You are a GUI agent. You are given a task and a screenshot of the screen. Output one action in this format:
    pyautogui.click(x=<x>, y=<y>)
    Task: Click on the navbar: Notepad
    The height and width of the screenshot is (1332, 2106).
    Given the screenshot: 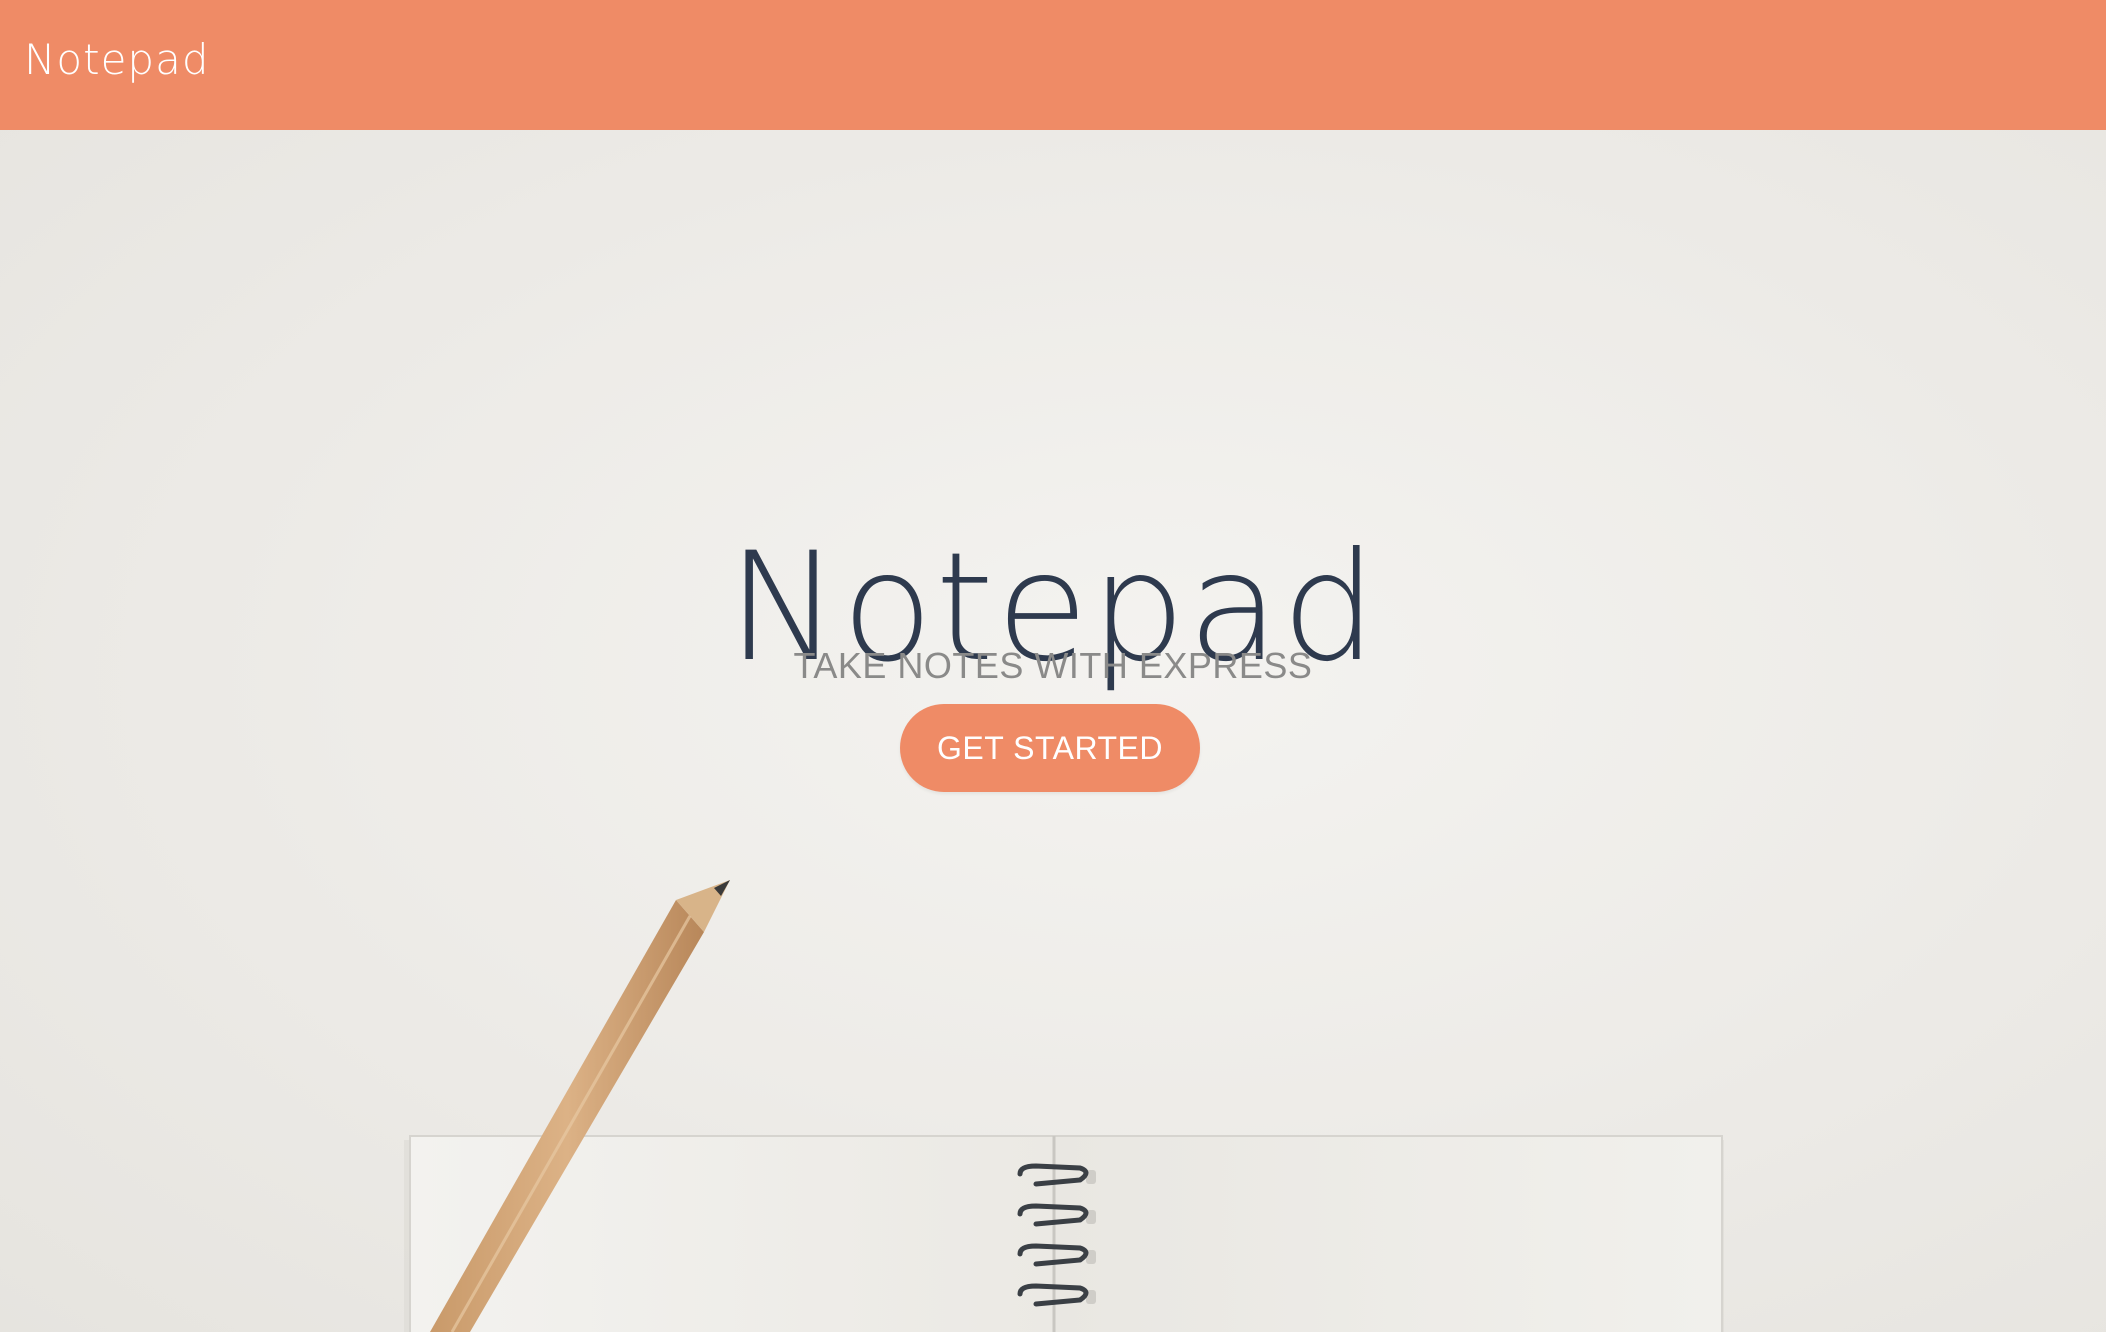 What is the action you would take?
    pyautogui.click(x=1053, y=65)
    